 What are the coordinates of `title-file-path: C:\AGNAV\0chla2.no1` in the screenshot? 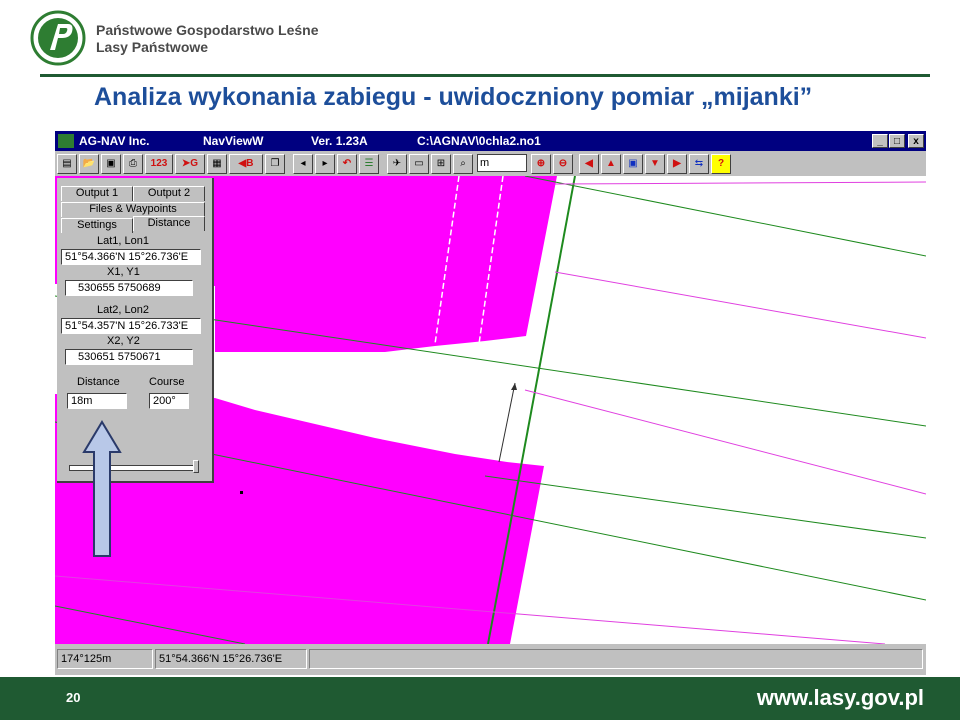 It's located at (479, 141).